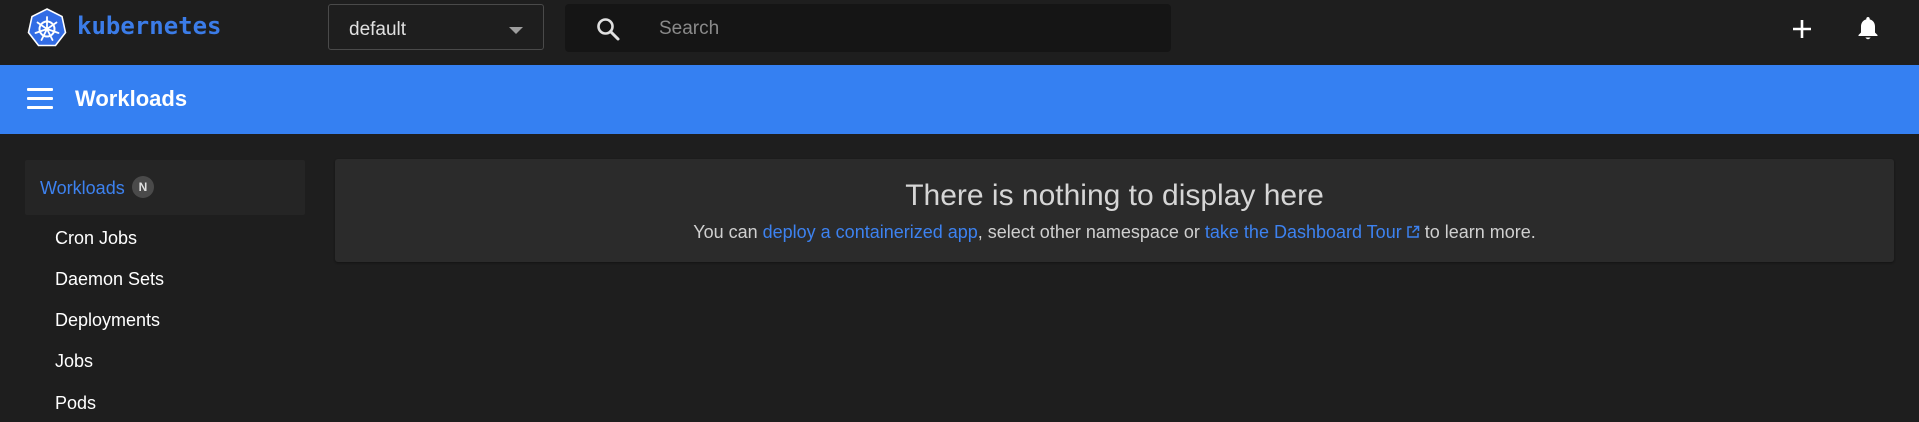  What do you see at coordinates (107, 320) in the screenshot?
I see `sidebar-item-deployments: Deployments` at bounding box center [107, 320].